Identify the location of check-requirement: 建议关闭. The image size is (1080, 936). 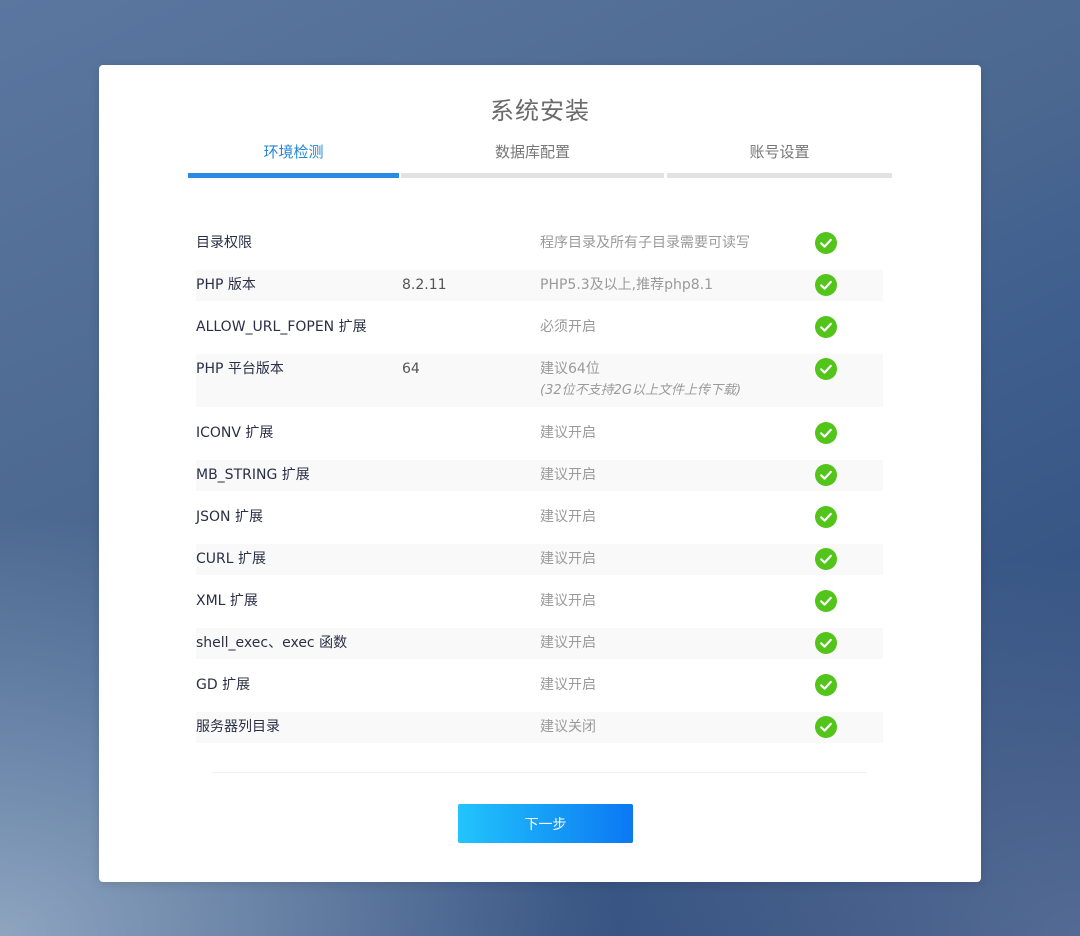
(568, 727).